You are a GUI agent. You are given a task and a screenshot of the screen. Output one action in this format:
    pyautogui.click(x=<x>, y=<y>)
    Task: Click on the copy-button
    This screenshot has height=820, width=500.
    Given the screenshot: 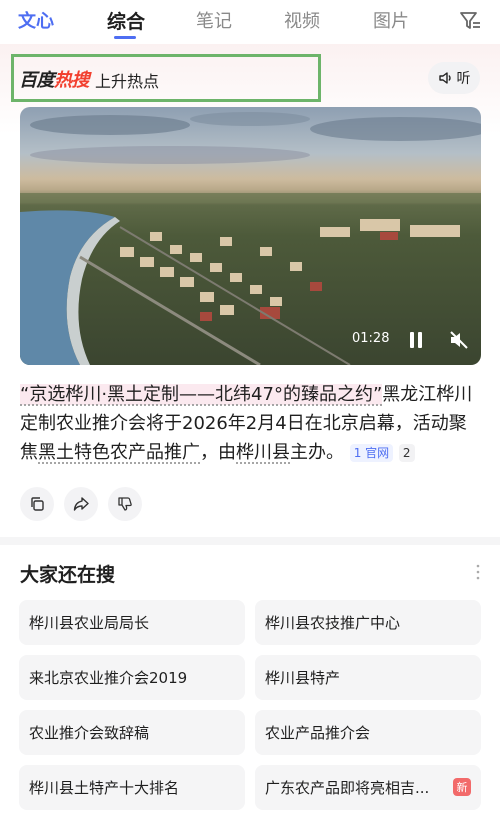 What is the action you would take?
    pyautogui.click(x=37, y=504)
    